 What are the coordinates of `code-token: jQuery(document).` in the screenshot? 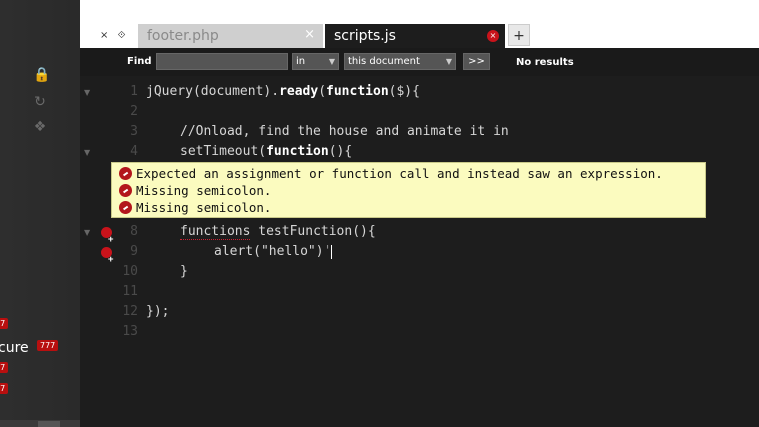 It's located at (213, 91).